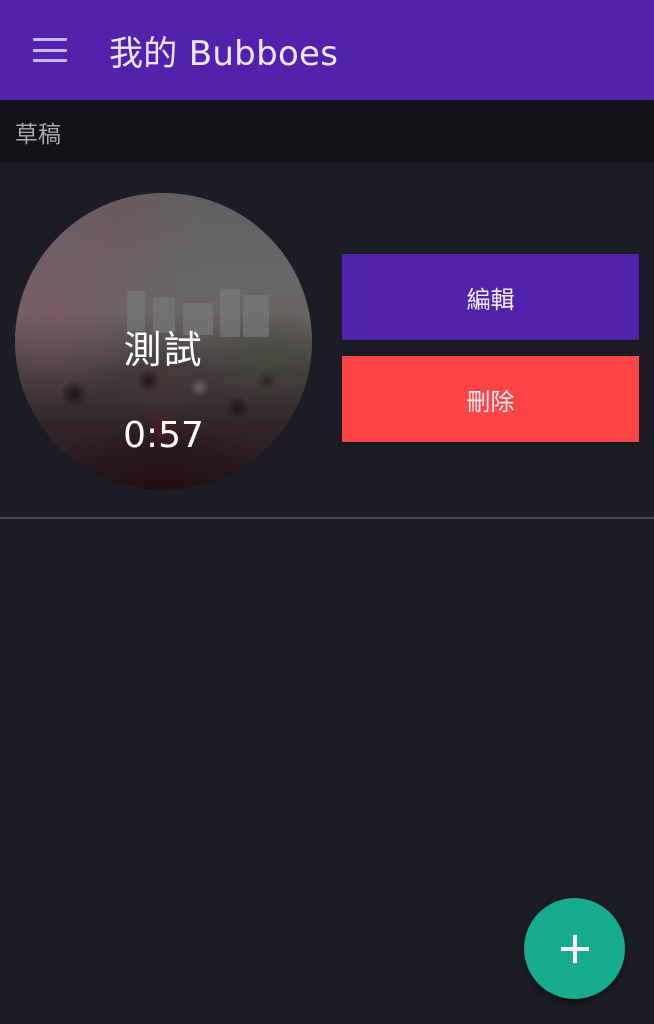 The height and width of the screenshot is (1024, 654). I want to click on menu-button, so click(50, 50).